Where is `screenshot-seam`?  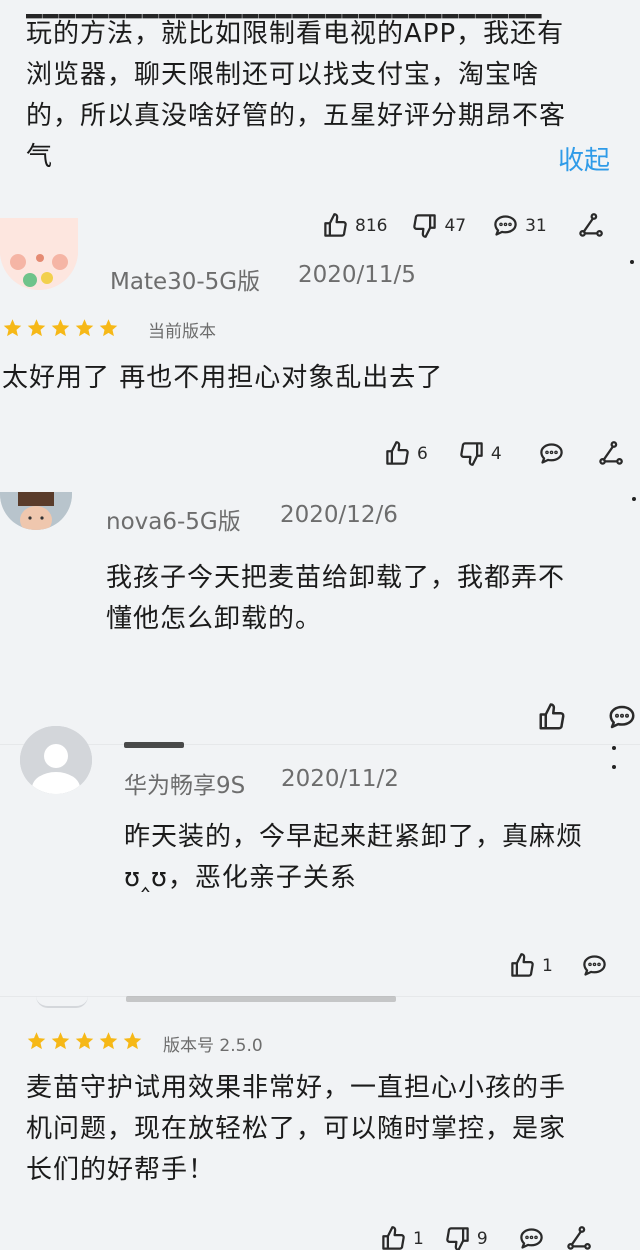
screenshot-seam is located at coordinates (320, 744).